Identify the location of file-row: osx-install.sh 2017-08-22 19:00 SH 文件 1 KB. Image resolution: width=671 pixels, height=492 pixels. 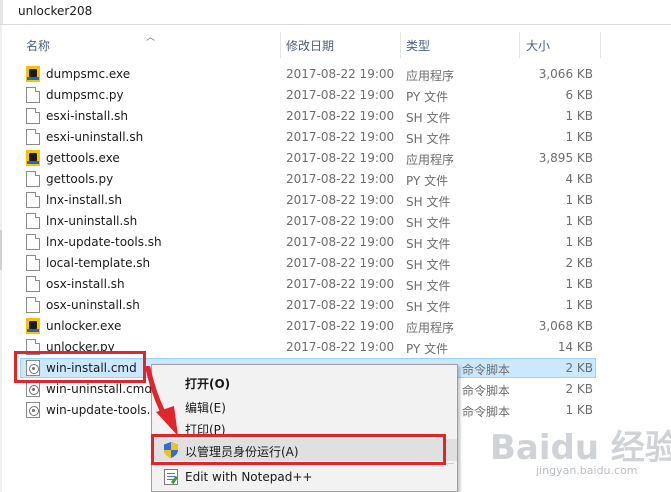
(335, 284).